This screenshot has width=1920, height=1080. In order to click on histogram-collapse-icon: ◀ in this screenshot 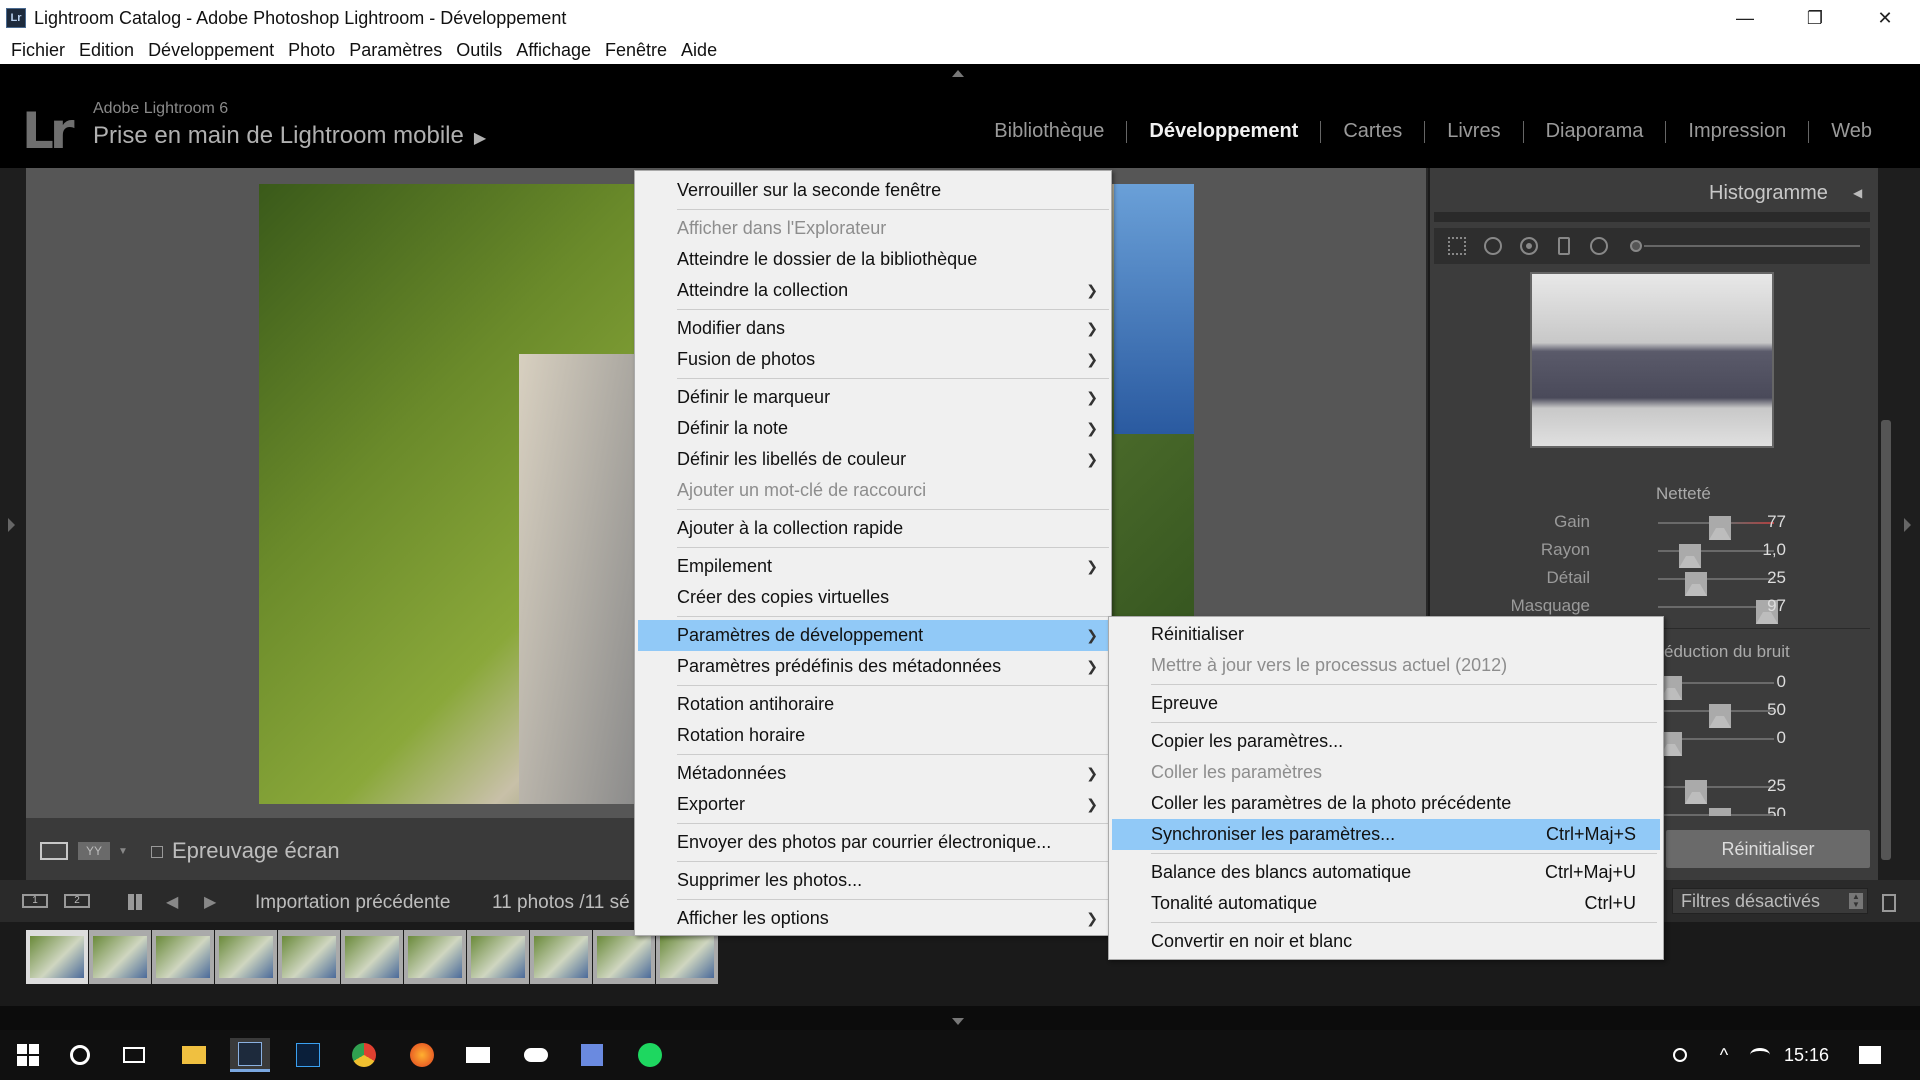, I will do `click(1857, 193)`.